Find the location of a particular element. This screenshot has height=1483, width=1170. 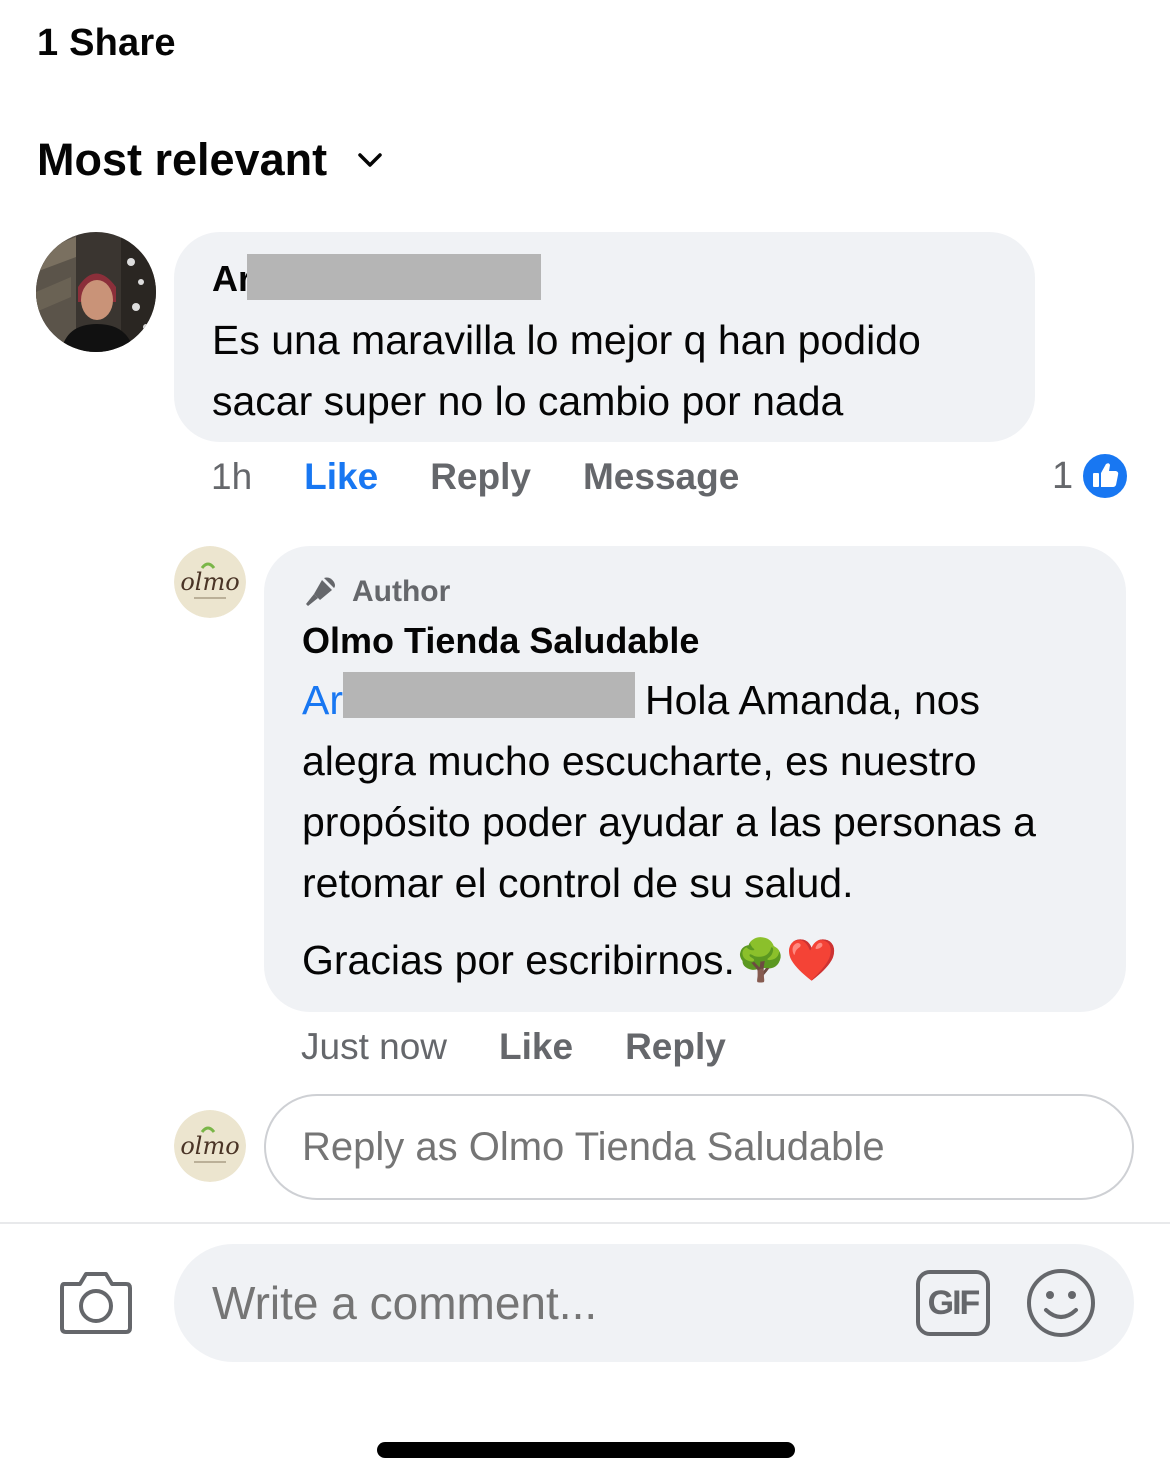

reaction-count: 1 is located at coordinates (1063, 475).